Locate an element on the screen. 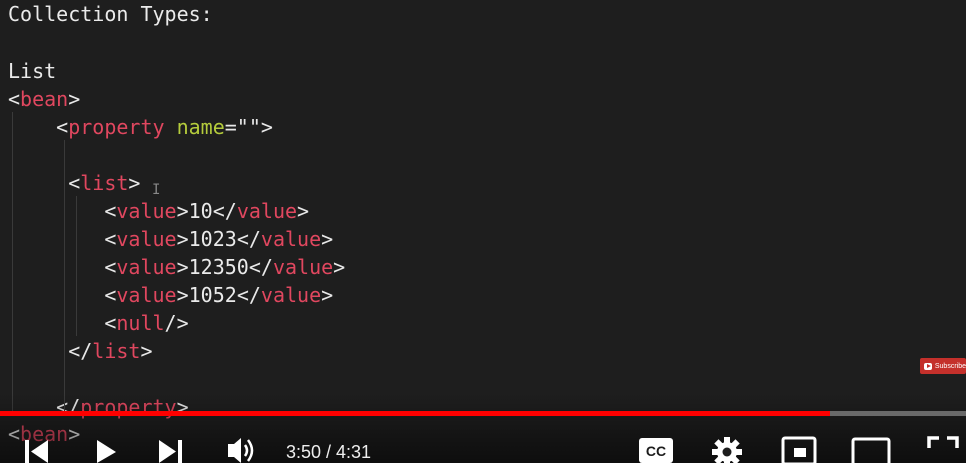 The width and height of the screenshot is (966, 463). code-line: <value>12350</value> is located at coordinates (176, 267).